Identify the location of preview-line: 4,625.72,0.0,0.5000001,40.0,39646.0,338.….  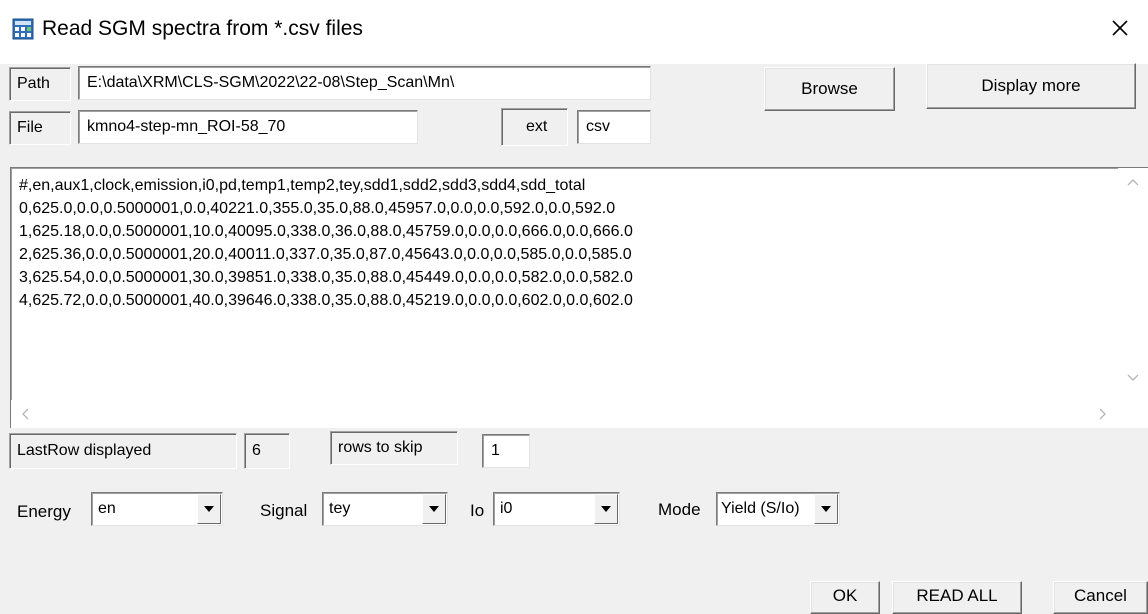
(326, 300).